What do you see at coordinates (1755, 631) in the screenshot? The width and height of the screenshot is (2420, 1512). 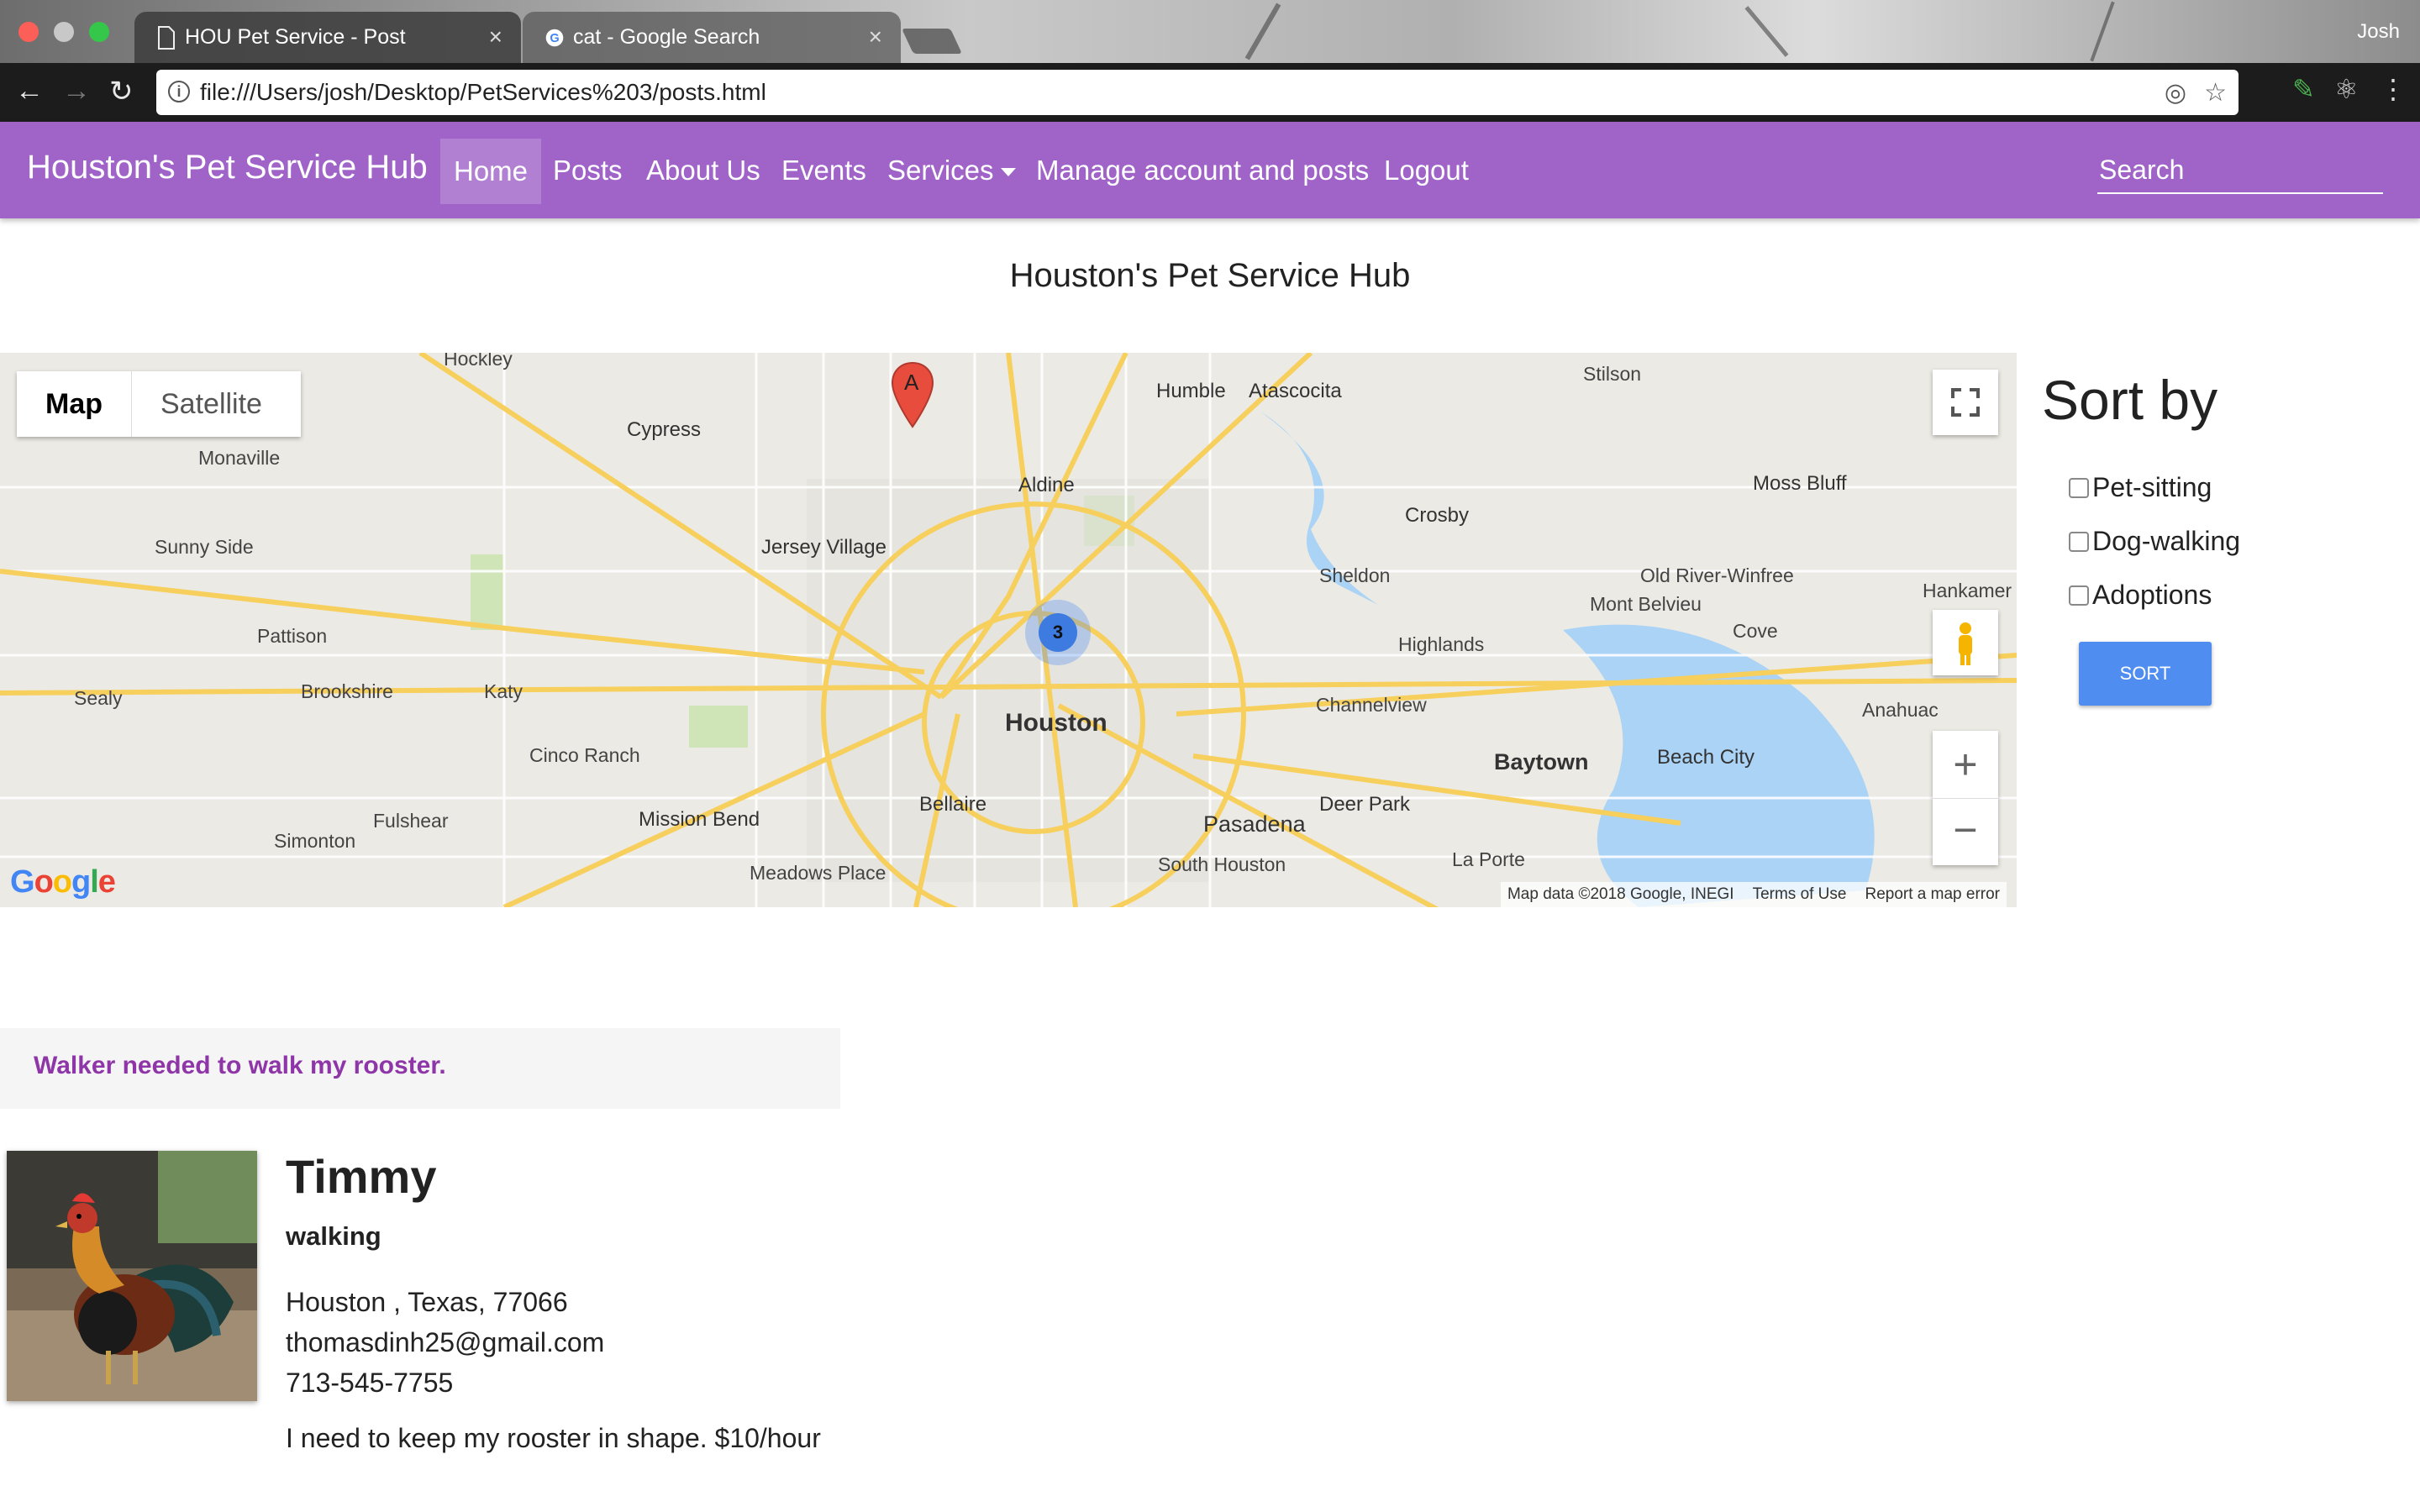 I see `map-label: Cove` at bounding box center [1755, 631].